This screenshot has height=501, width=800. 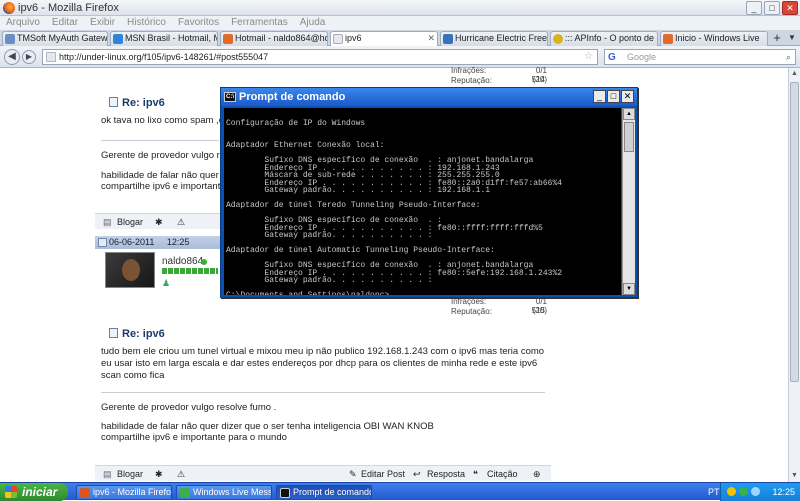 What do you see at coordinates (185, 493) in the screenshot?
I see `messenger-icon` at bounding box center [185, 493].